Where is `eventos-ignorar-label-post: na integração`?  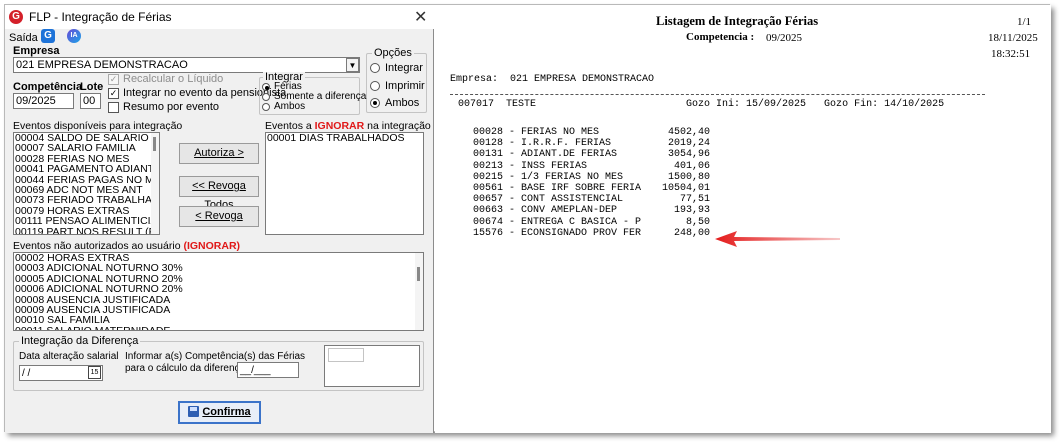
eventos-ignorar-label-post: na integração is located at coordinates (399, 126).